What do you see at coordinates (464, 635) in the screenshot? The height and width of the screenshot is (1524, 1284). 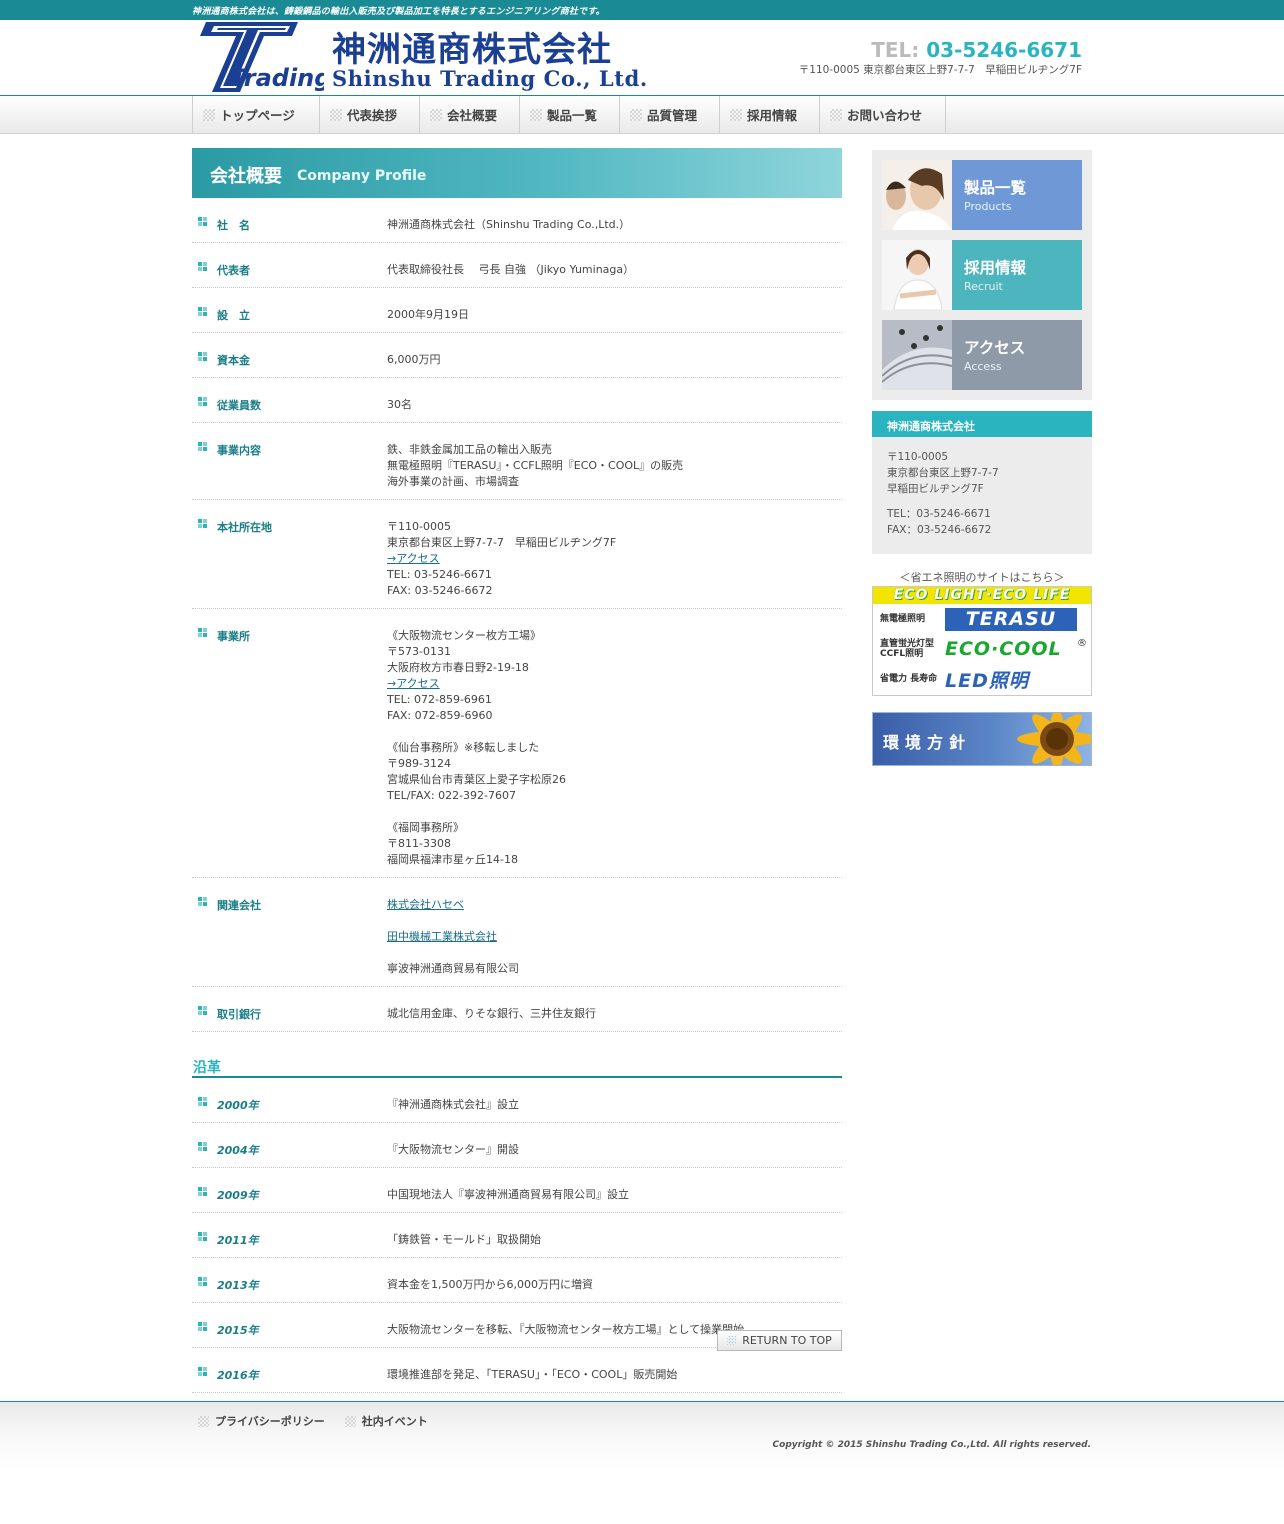 I see `profile-value-line: 《大阪物流センター枚方工場》` at bounding box center [464, 635].